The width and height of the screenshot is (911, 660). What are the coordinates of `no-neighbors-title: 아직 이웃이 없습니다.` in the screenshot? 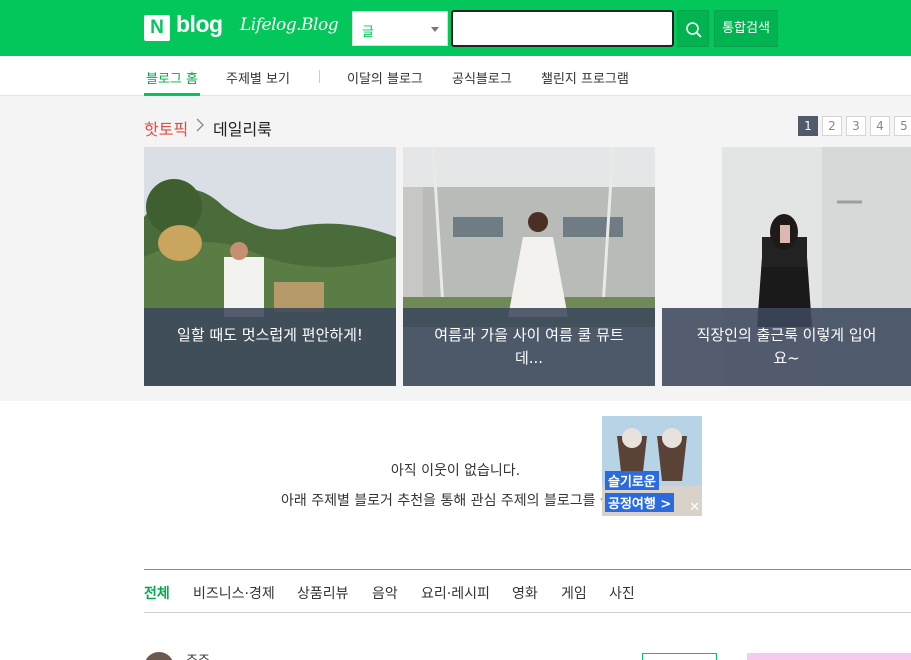 It's located at (455, 471).